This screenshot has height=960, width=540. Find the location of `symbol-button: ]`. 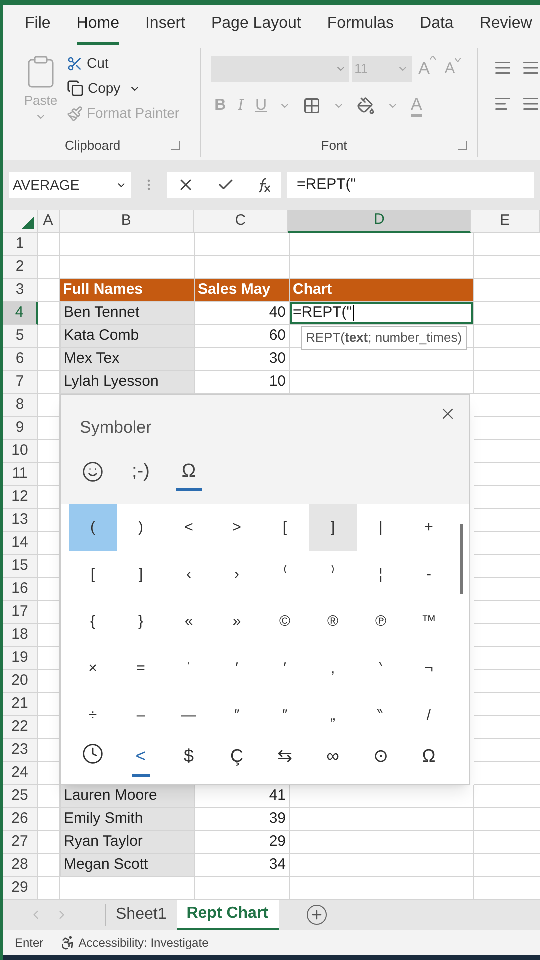

symbol-button: ] is located at coordinates (141, 574).